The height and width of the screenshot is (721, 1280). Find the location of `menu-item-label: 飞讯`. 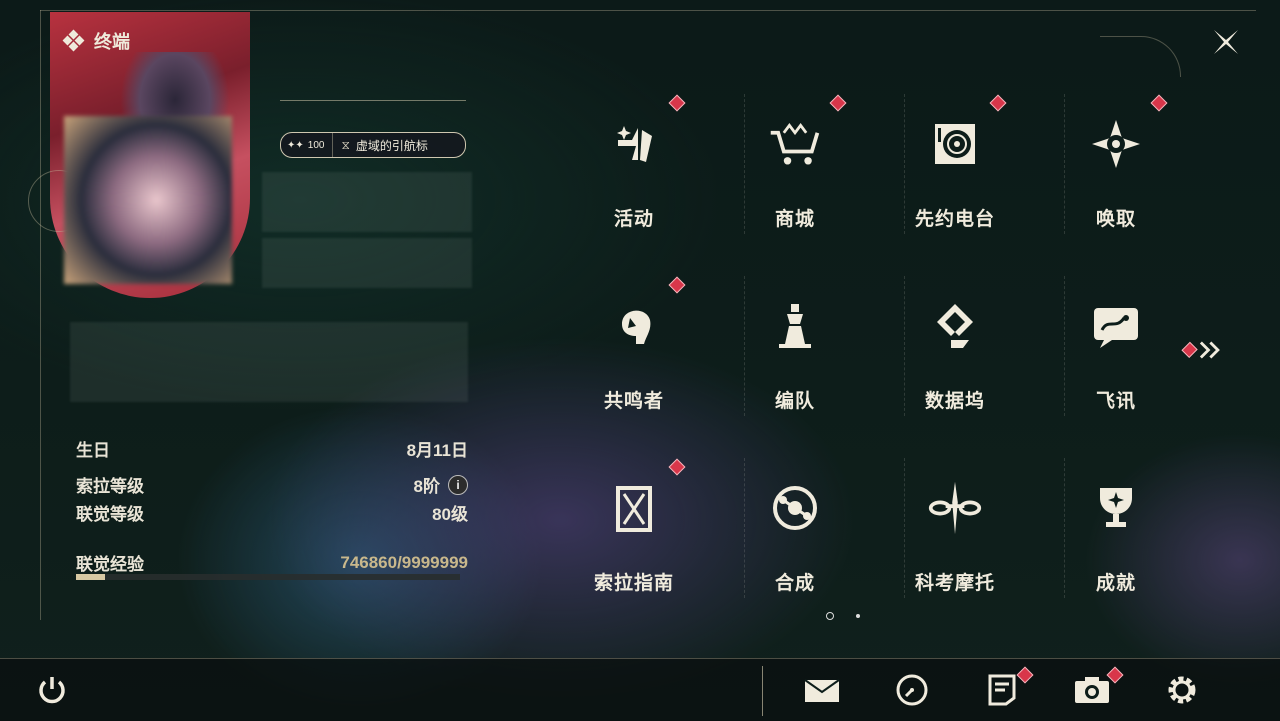

menu-item-label: 飞讯 is located at coordinates (1115, 401).